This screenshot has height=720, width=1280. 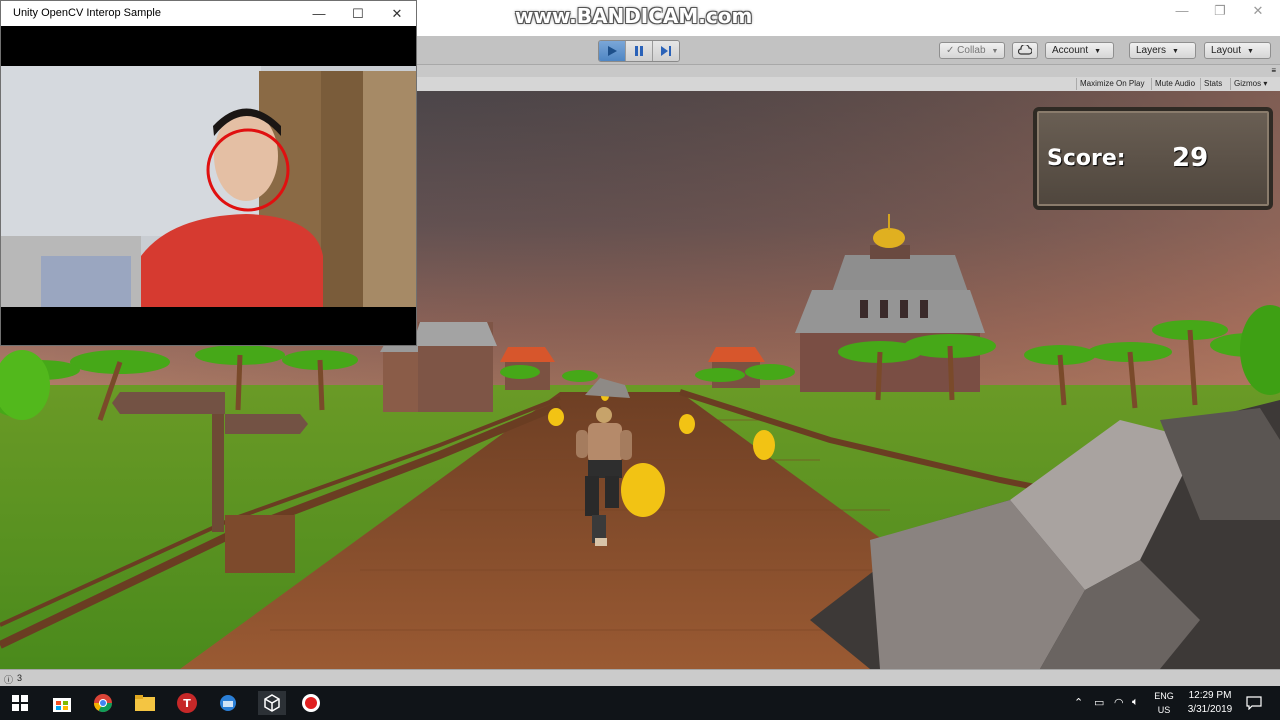 I want to click on layers-dropdown: Layers ▼, so click(x=1162, y=50).